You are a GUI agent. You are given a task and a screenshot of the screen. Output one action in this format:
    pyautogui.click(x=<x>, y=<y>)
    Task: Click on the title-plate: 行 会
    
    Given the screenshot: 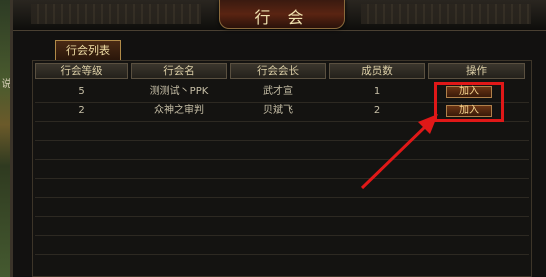 What is the action you would take?
    pyautogui.click(x=282, y=14)
    